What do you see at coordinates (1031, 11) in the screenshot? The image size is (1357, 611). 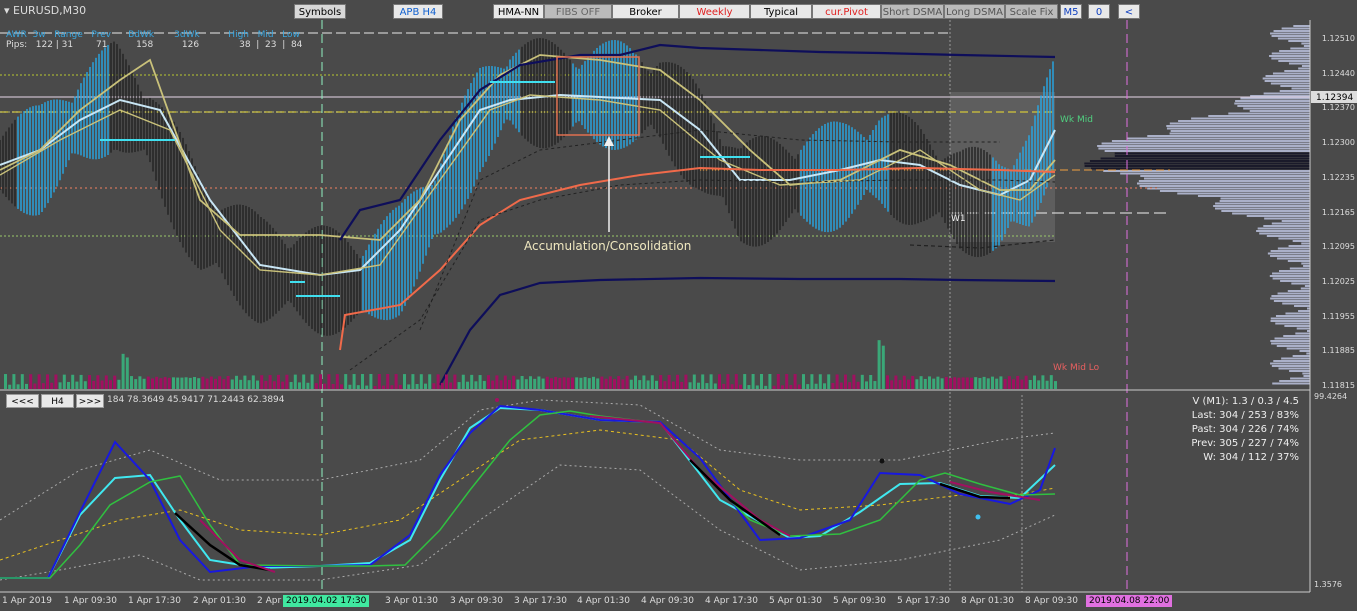 I see `scale-fix-button: Scale Fix` at bounding box center [1031, 11].